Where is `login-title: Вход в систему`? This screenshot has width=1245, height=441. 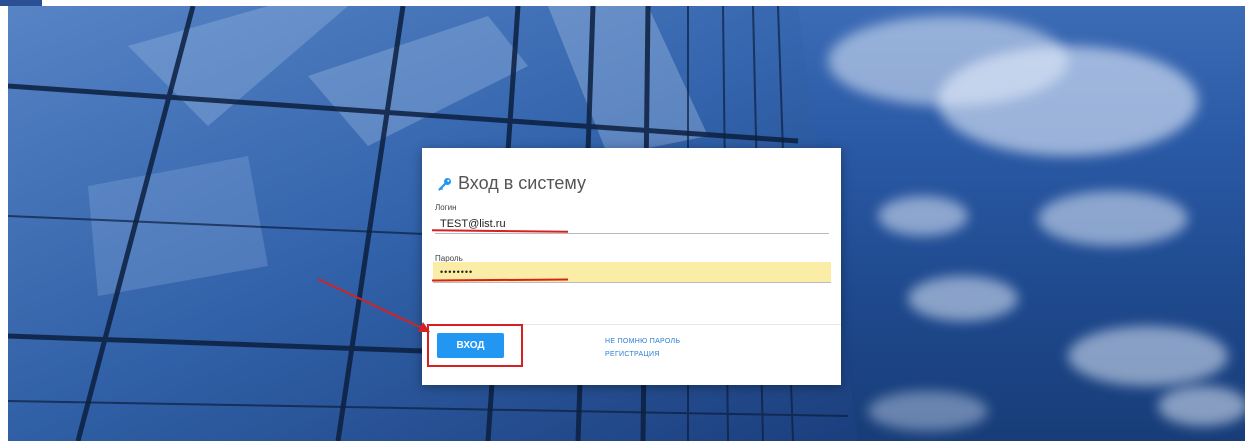
login-title: Вход в систему is located at coordinates (522, 183).